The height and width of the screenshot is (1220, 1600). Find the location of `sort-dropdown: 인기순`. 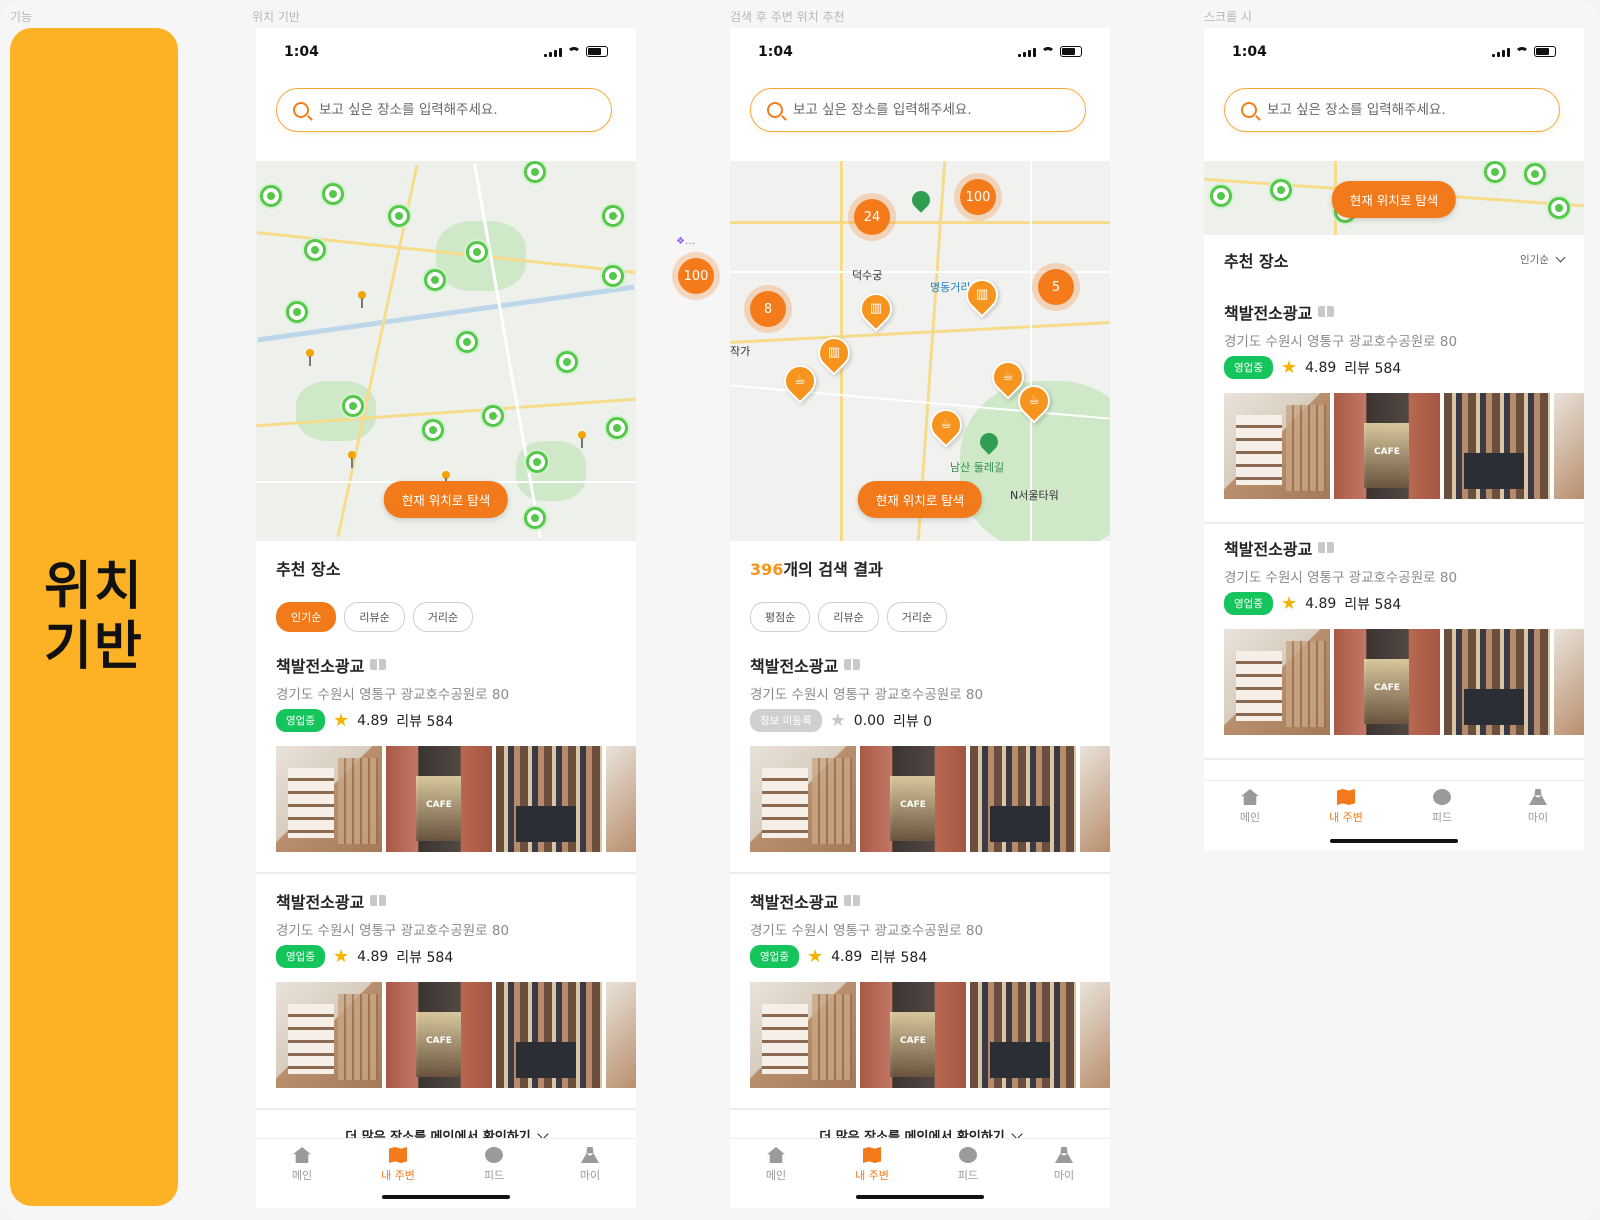

sort-dropdown: 인기순 is located at coordinates (1543, 259).